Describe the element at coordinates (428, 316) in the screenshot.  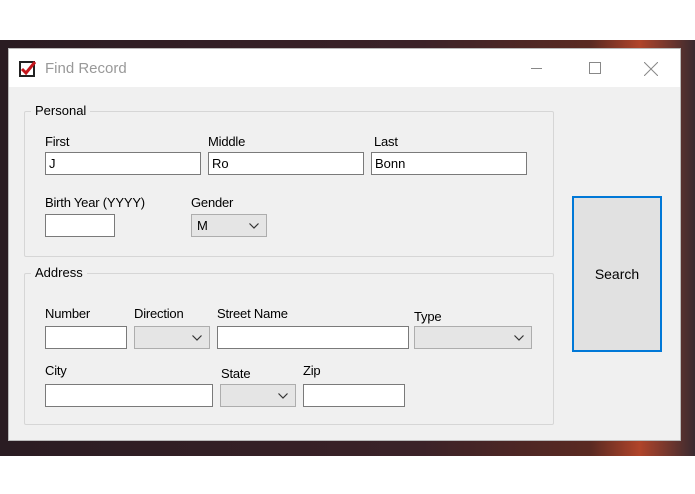
I see `type-label: Type` at that location.